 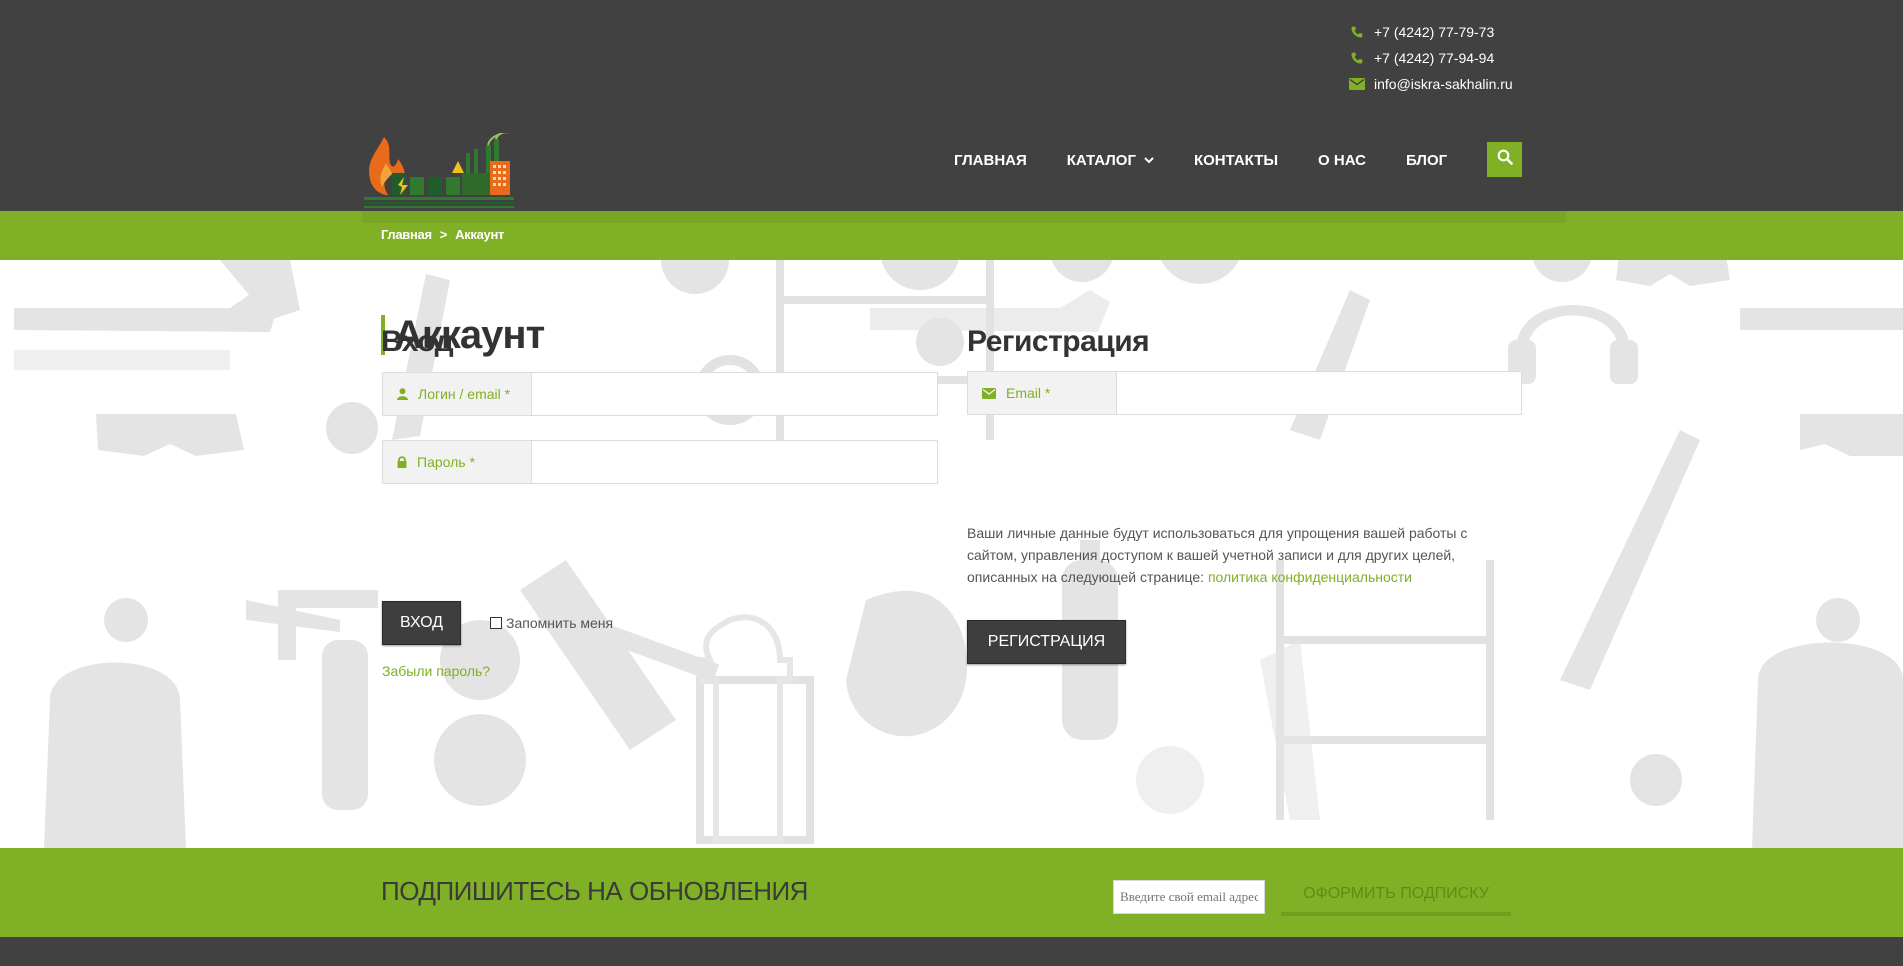 What do you see at coordinates (1342, 160) in the screenshot?
I see `nav-item-about: О НАС` at bounding box center [1342, 160].